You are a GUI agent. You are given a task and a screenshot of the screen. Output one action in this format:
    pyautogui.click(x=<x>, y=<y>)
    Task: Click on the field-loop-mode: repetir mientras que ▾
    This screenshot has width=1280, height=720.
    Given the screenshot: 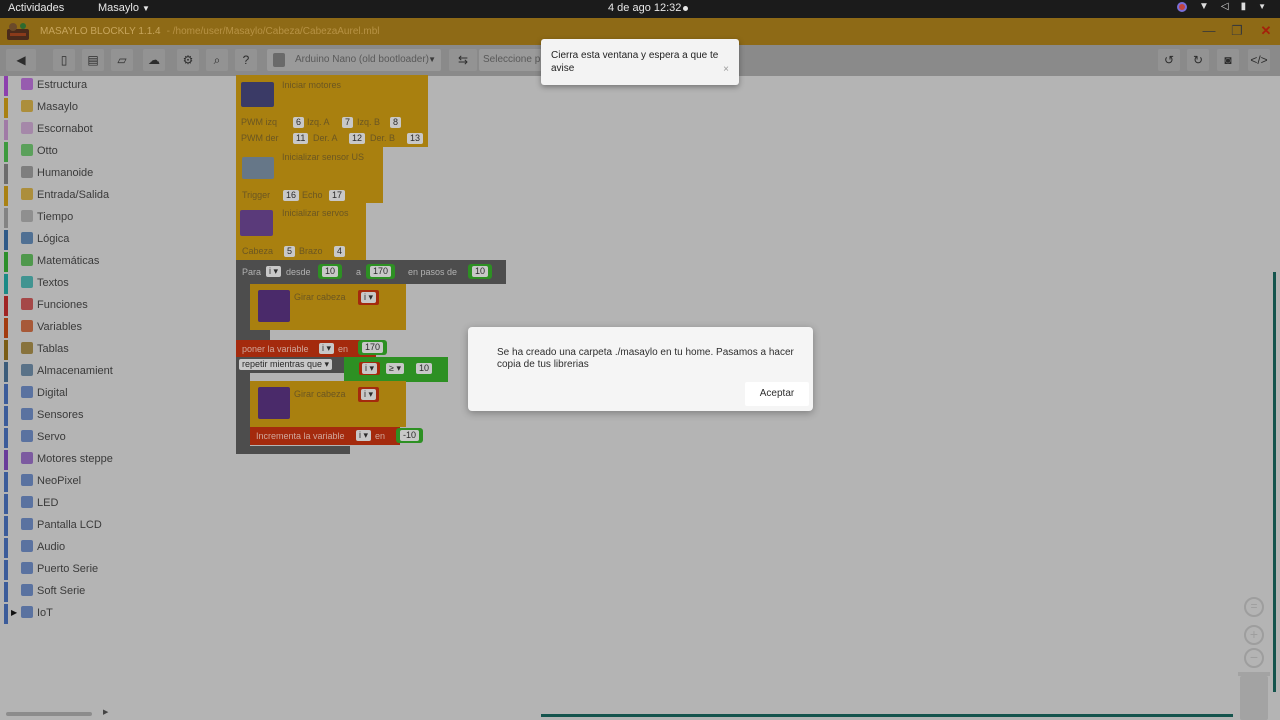 What is the action you would take?
    pyautogui.click(x=286, y=364)
    